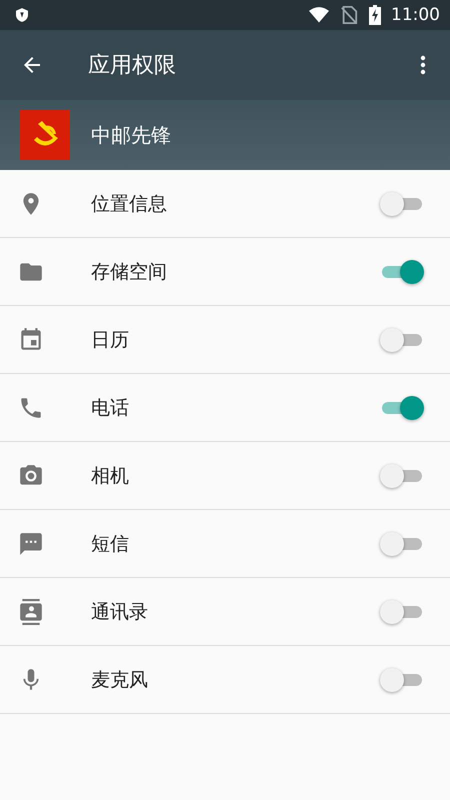  I want to click on no-sim-icon, so click(349, 15).